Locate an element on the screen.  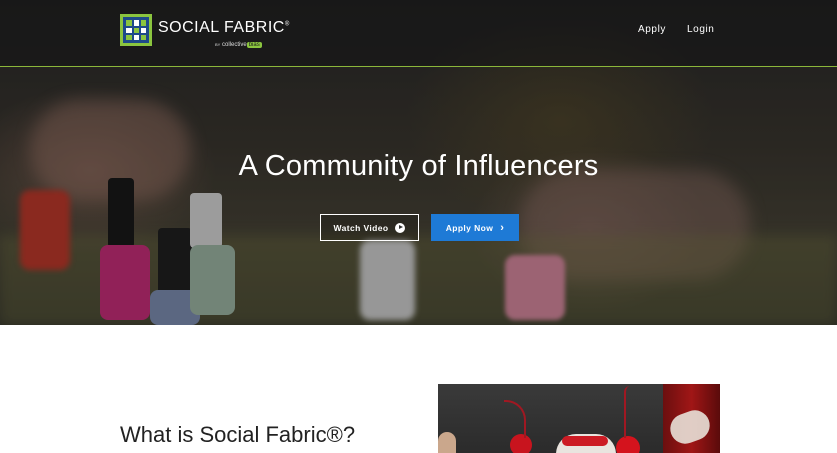
apply-now-label: Apply Now is located at coordinates (469, 227).